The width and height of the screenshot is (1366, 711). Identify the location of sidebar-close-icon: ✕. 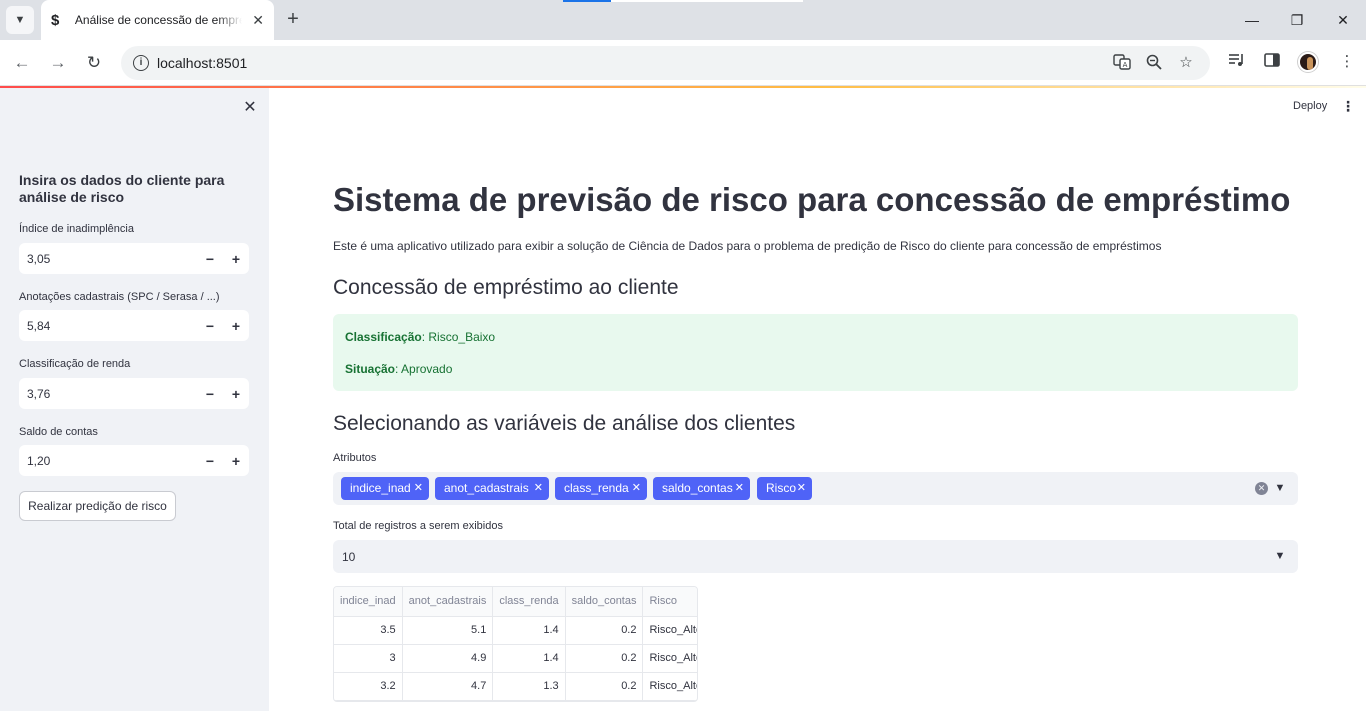
(250, 108).